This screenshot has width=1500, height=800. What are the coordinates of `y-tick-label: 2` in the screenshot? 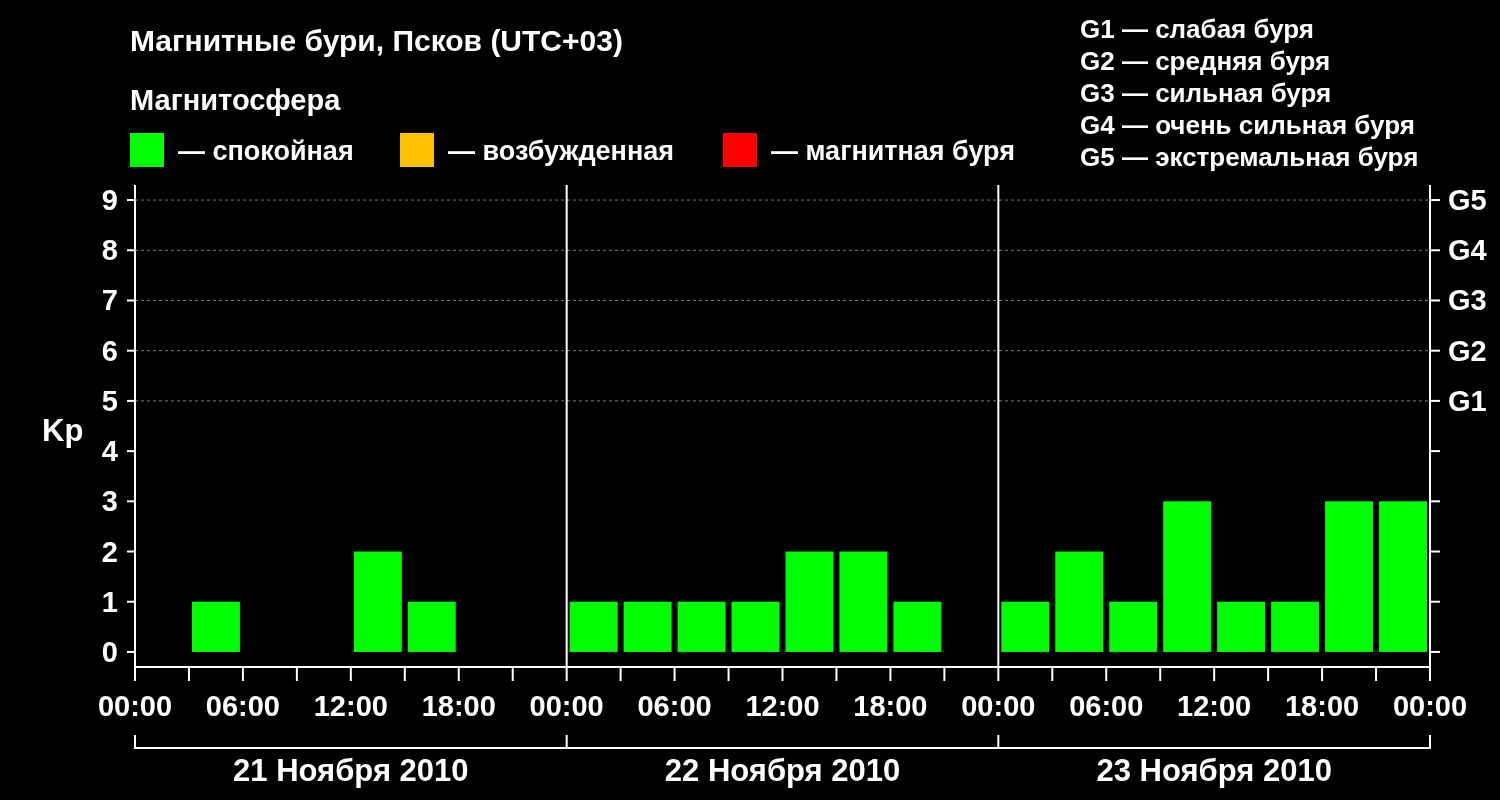 It's located at (109, 551).